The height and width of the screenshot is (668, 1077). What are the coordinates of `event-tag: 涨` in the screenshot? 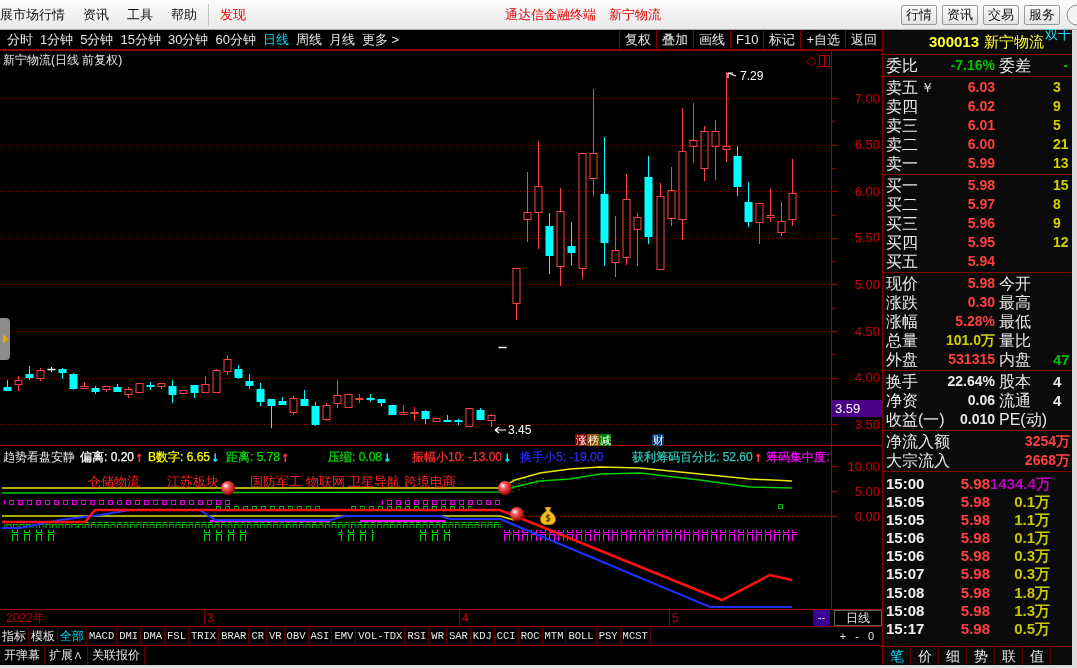 It's located at (581, 440).